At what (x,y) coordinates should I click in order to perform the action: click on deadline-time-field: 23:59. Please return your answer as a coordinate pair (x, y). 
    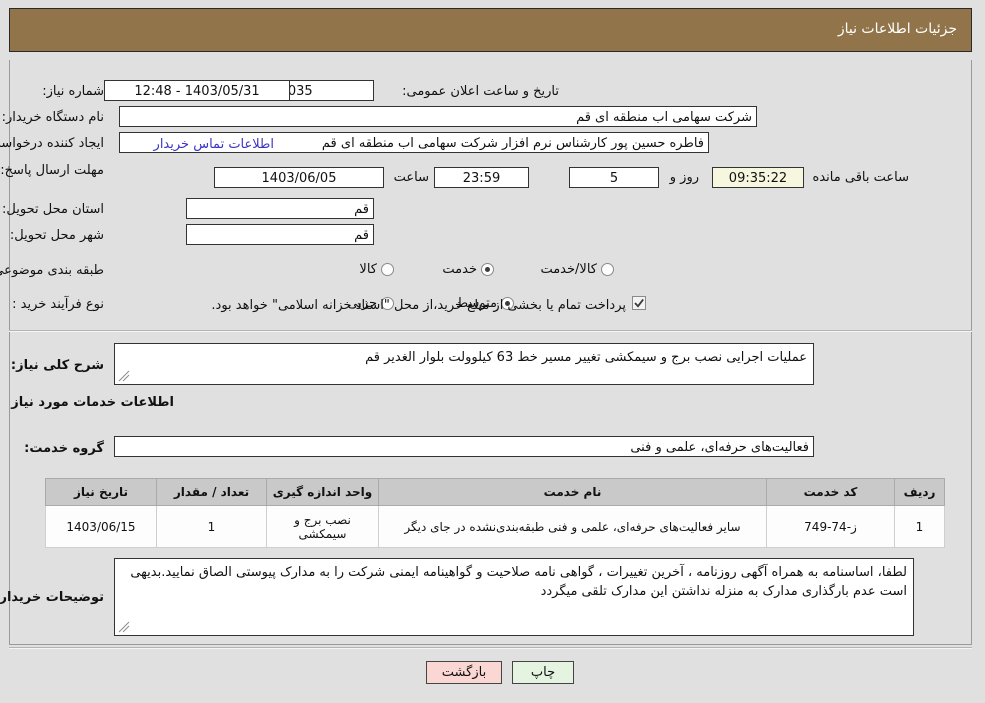
    Looking at the image, I should click on (482, 177).